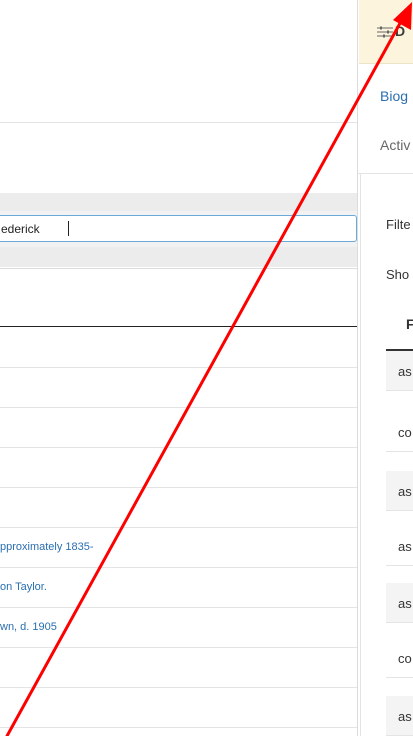 This screenshot has width=413, height=736. Describe the element at coordinates (394, 96) in the screenshot. I see `tab-biography: Biog` at that location.